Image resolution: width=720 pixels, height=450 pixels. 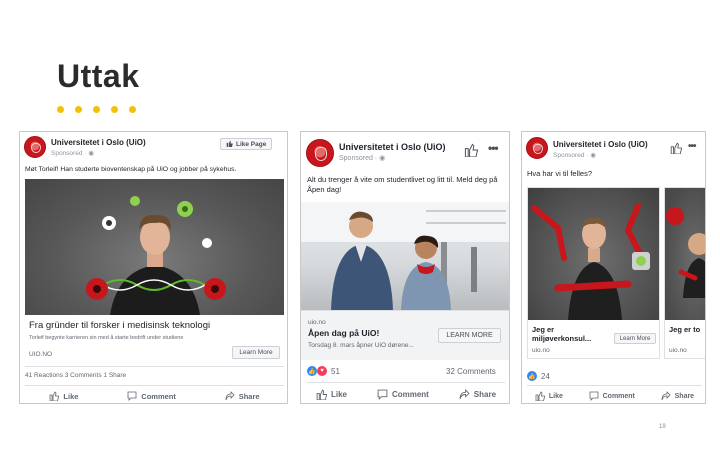 I want to click on photo-students, so click(x=405, y=256).